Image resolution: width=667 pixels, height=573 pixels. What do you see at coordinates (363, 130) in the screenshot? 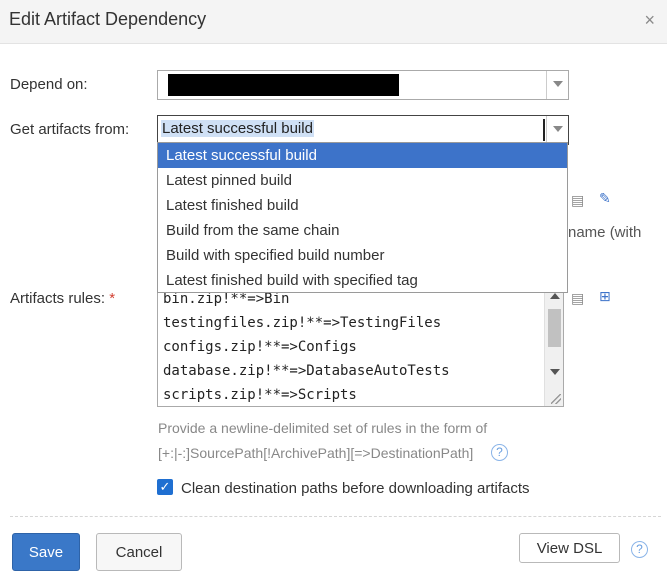
I see `get-artifacts-select: Latest successful build` at bounding box center [363, 130].